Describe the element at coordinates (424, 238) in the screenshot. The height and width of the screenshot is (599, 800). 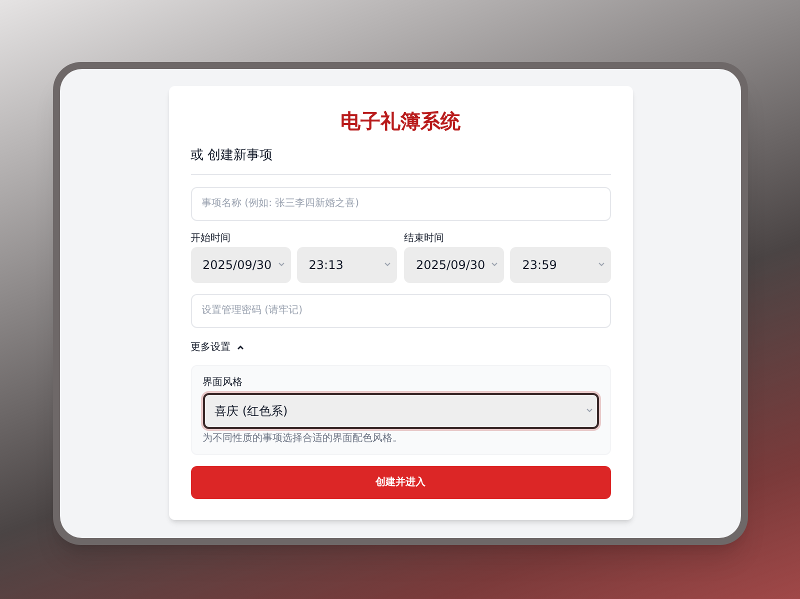
I see `time-label: 结束时间` at that location.